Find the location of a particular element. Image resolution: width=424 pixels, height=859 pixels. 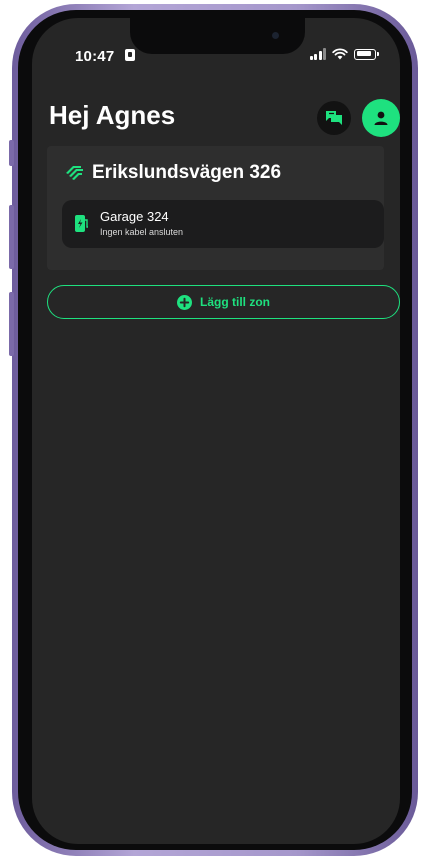

add-zone-label: Lägg till zon is located at coordinates (235, 302).